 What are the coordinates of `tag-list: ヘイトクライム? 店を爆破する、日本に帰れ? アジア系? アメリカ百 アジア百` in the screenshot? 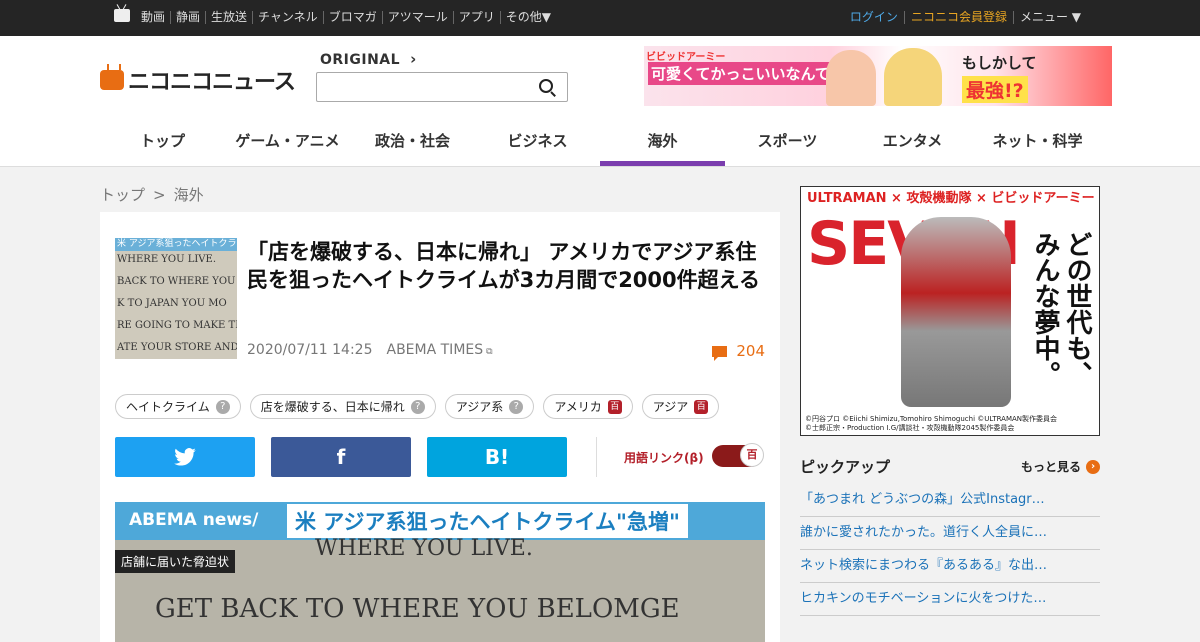 It's located at (421, 406).